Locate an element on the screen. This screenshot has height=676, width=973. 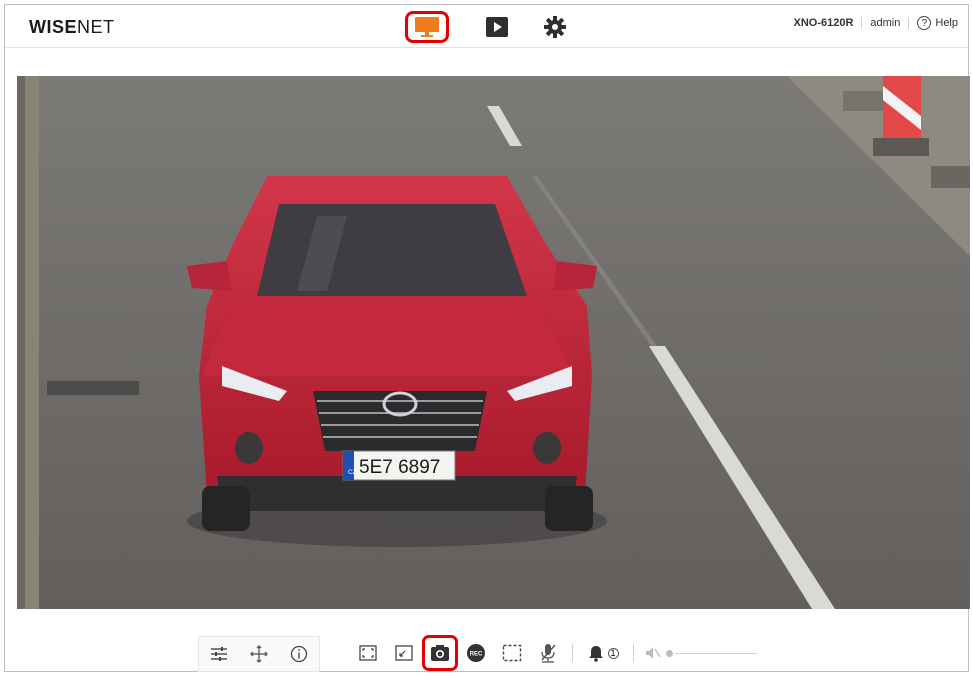
resize-icon is located at coordinates (404, 653).